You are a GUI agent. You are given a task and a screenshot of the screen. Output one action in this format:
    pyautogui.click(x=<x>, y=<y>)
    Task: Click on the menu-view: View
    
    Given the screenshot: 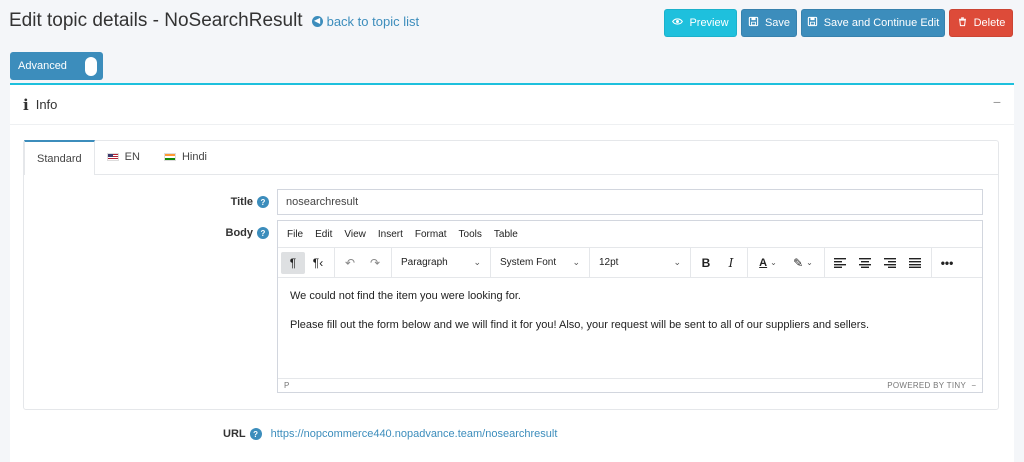 What is the action you would take?
    pyautogui.click(x=355, y=234)
    